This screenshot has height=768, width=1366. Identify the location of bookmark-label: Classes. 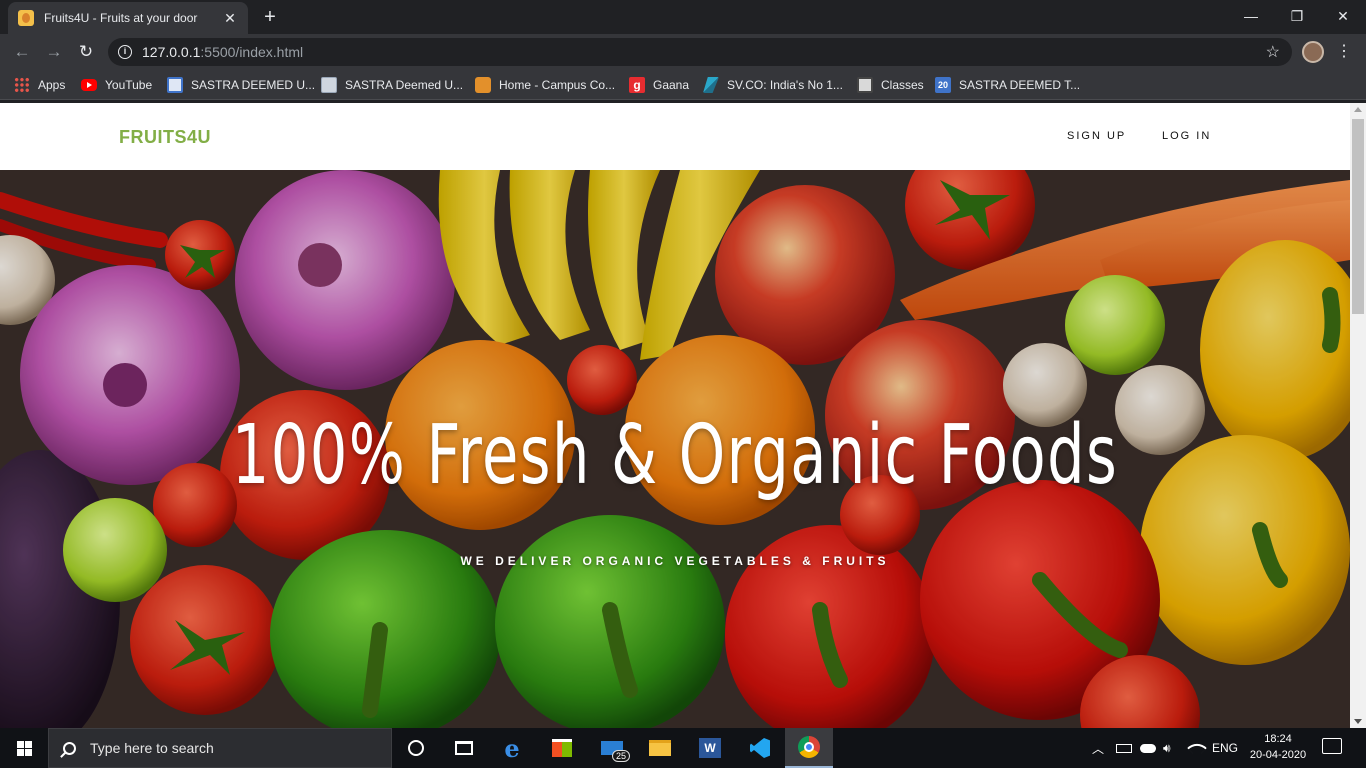
(902, 85).